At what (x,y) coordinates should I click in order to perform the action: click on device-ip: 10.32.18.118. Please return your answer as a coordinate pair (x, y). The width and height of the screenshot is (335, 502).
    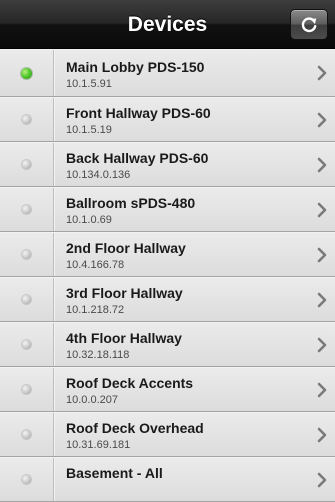
    Looking at the image, I should click on (98, 355).